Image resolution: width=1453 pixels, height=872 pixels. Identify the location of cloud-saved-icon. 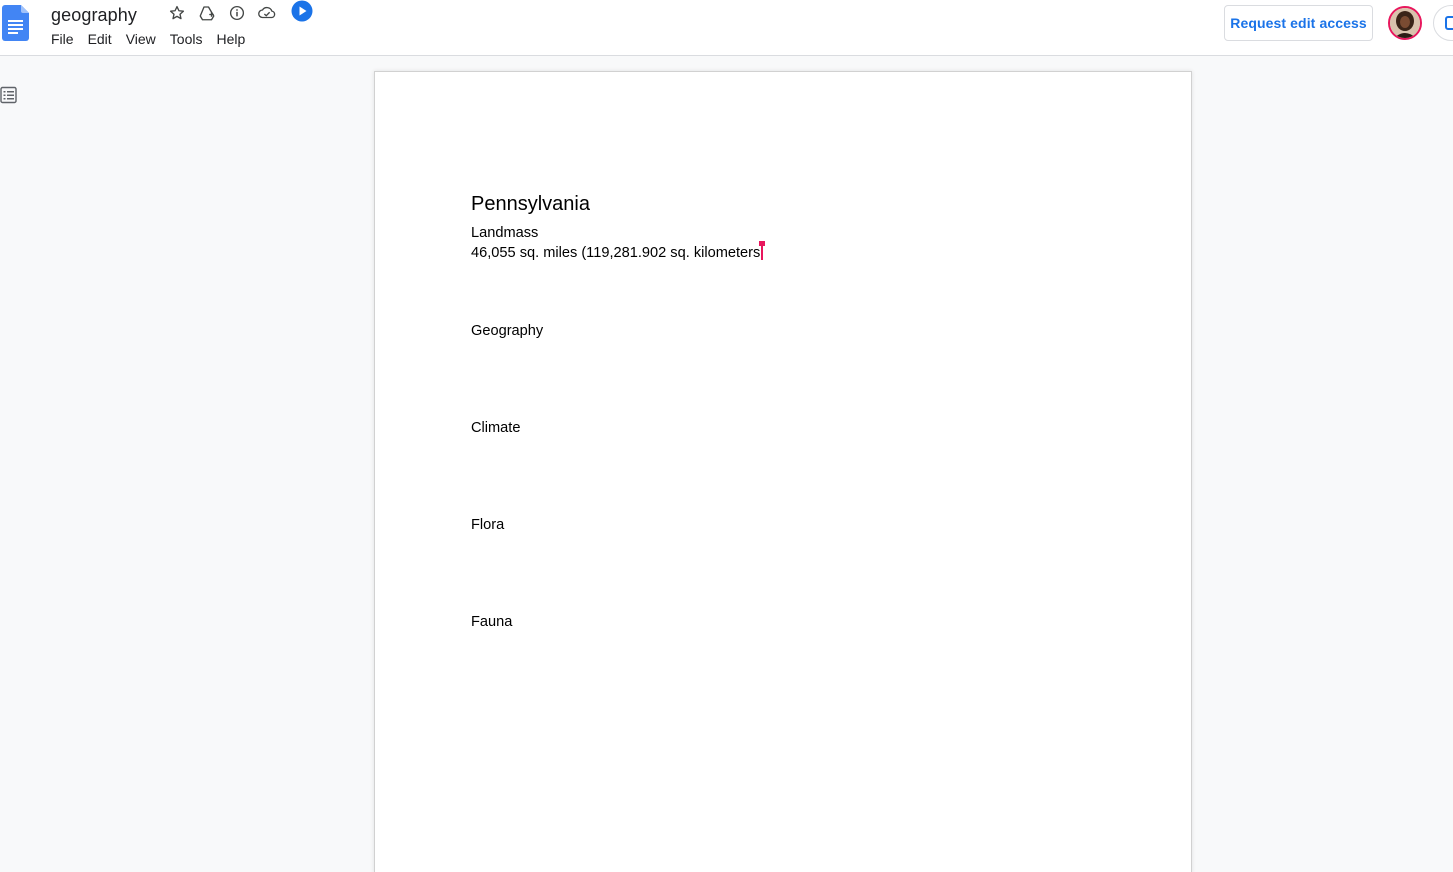
(267, 13).